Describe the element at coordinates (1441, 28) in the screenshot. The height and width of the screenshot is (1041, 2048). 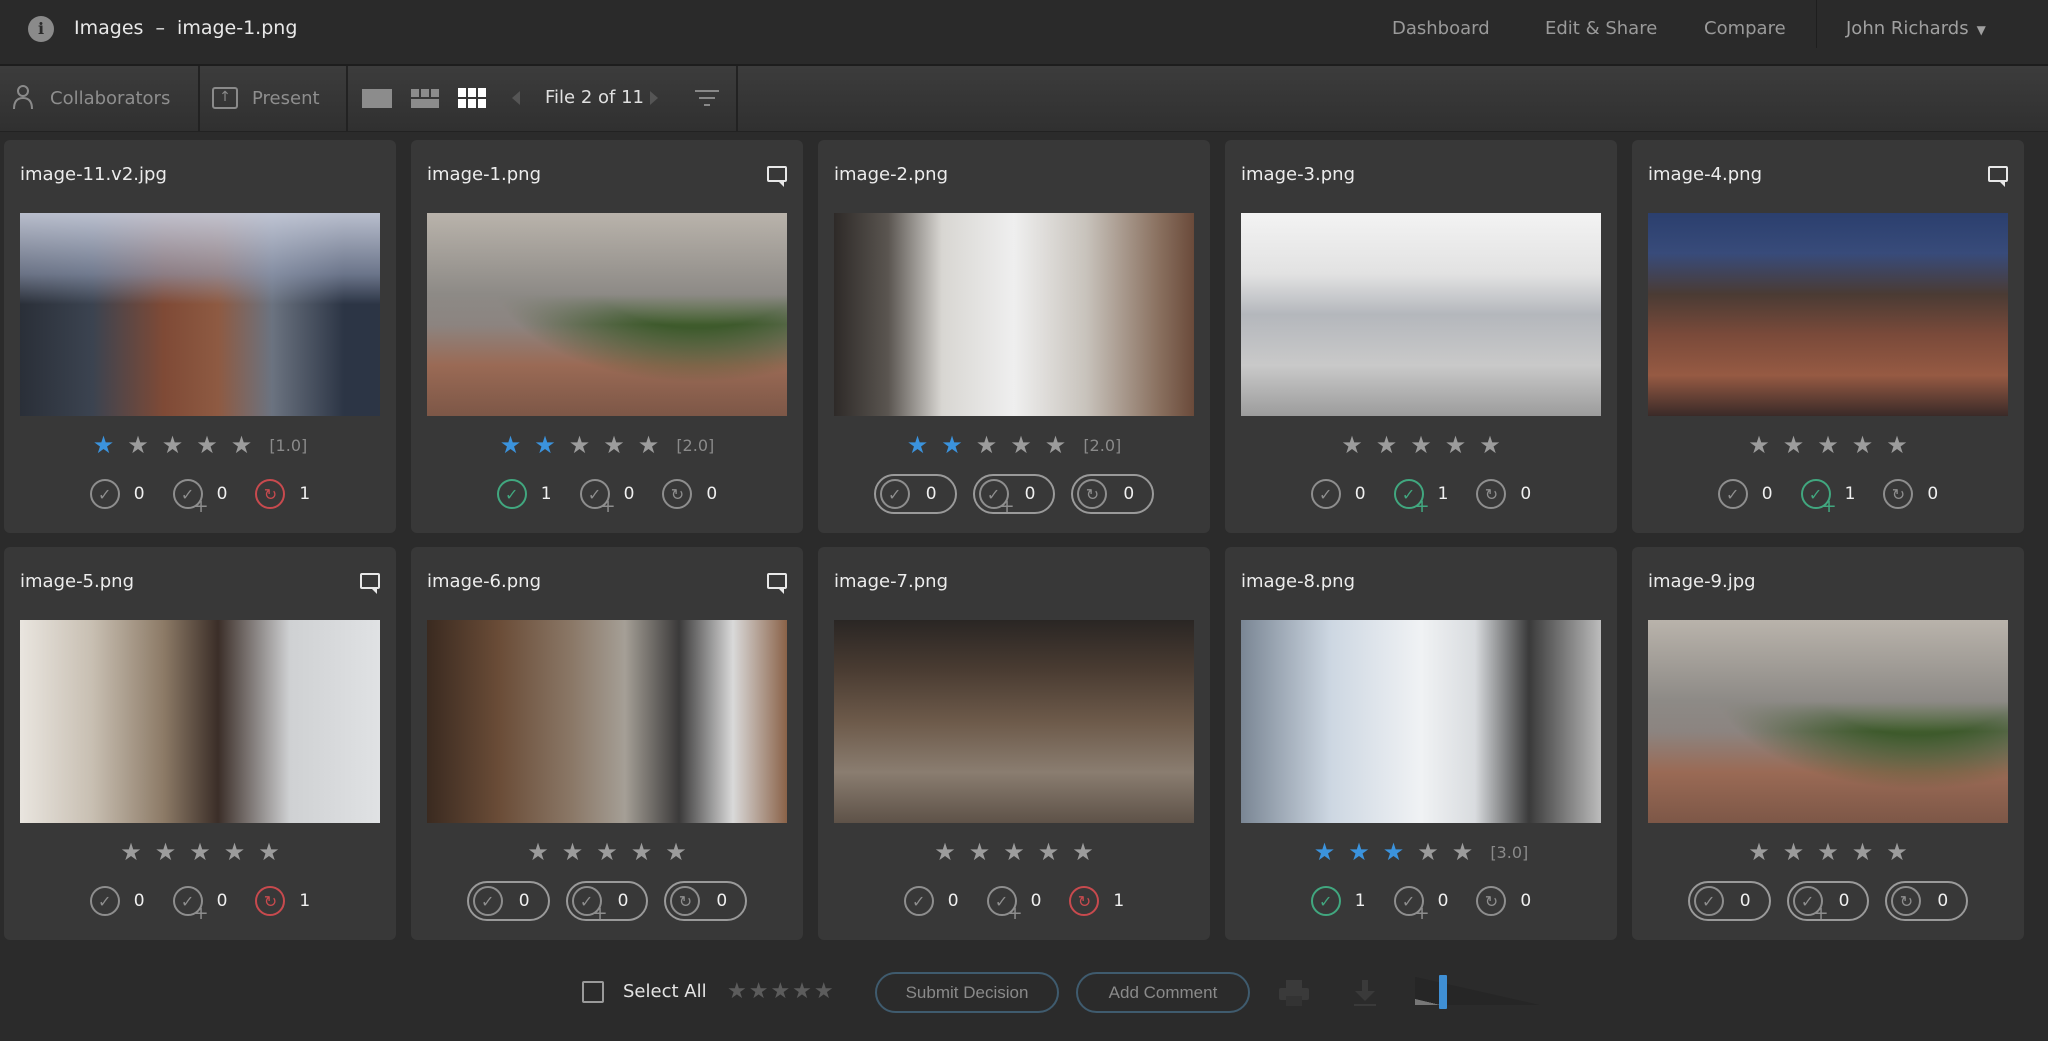
I see `nav-dashboard: Dashboard` at that location.